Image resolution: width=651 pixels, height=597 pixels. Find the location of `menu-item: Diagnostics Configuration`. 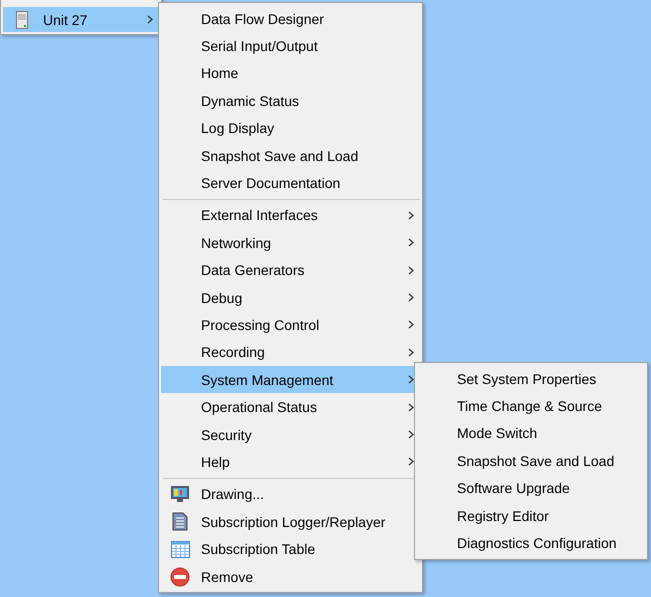

menu-item: Diagnostics Configuration is located at coordinates (531, 543).